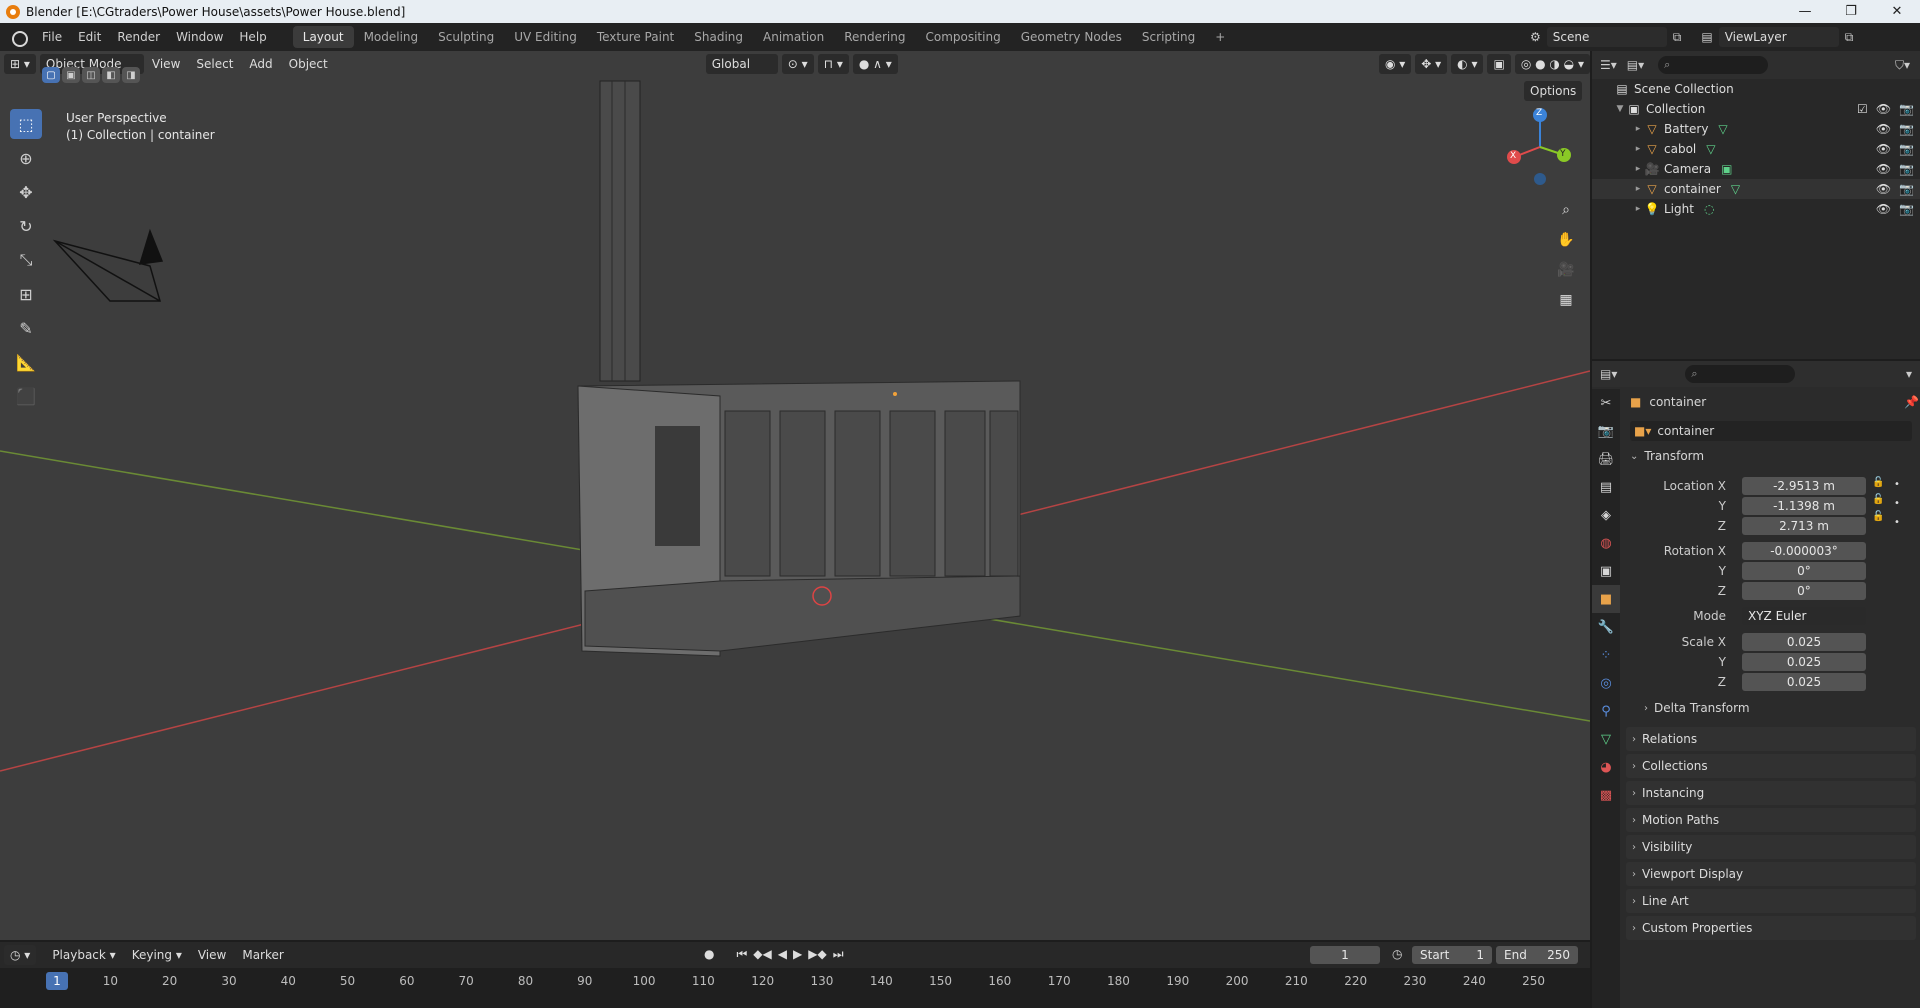 The width and height of the screenshot is (1920, 1008). What do you see at coordinates (166, 64) in the screenshot?
I see `viewport-menu-view: View` at bounding box center [166, 64].